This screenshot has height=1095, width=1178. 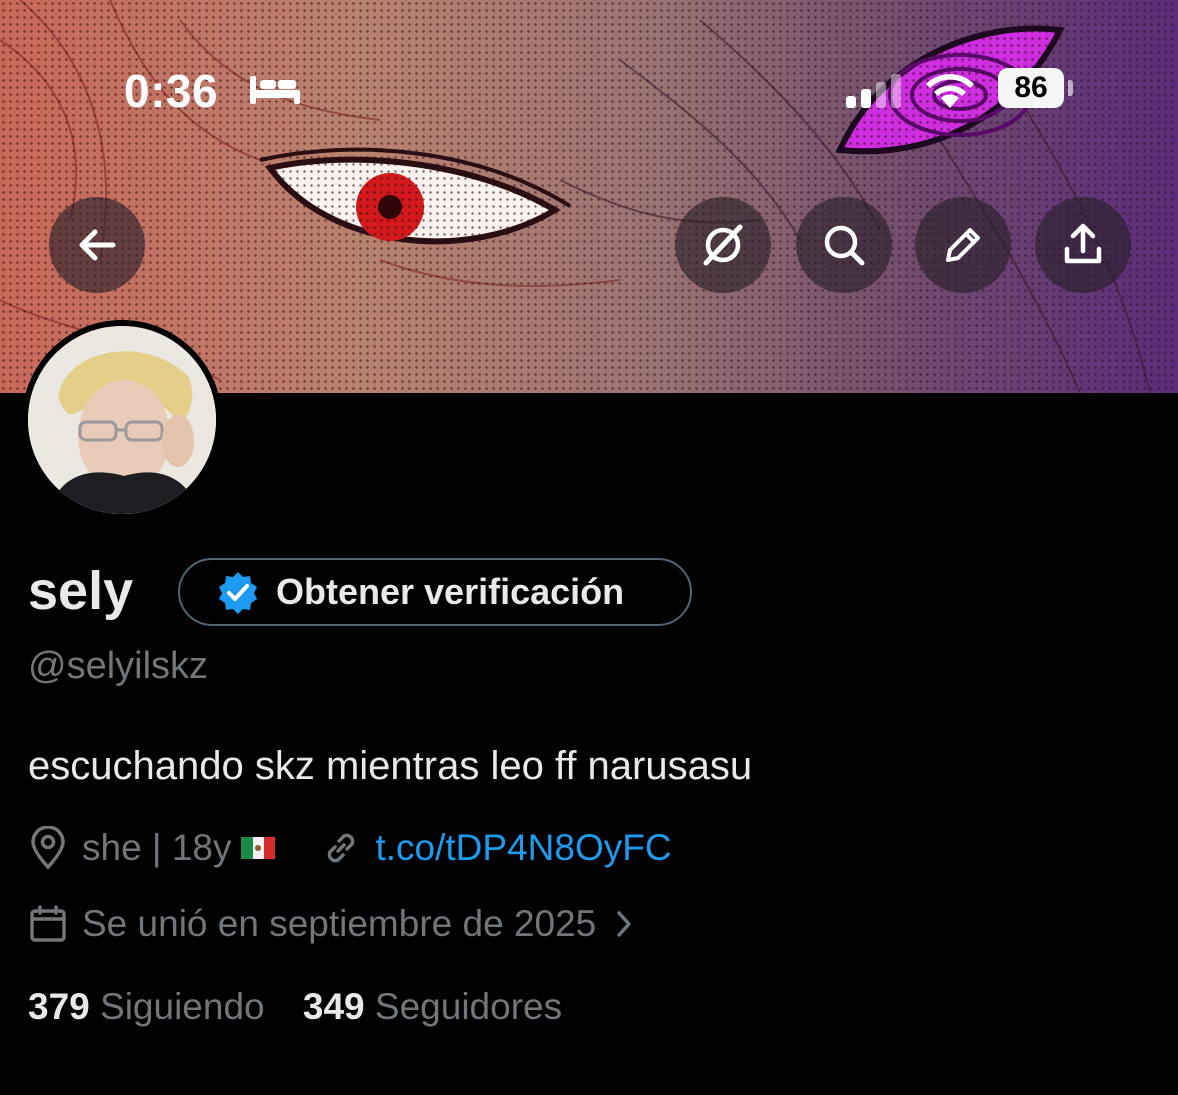 I want to click on avatar-image, so click(x=122, y=420).